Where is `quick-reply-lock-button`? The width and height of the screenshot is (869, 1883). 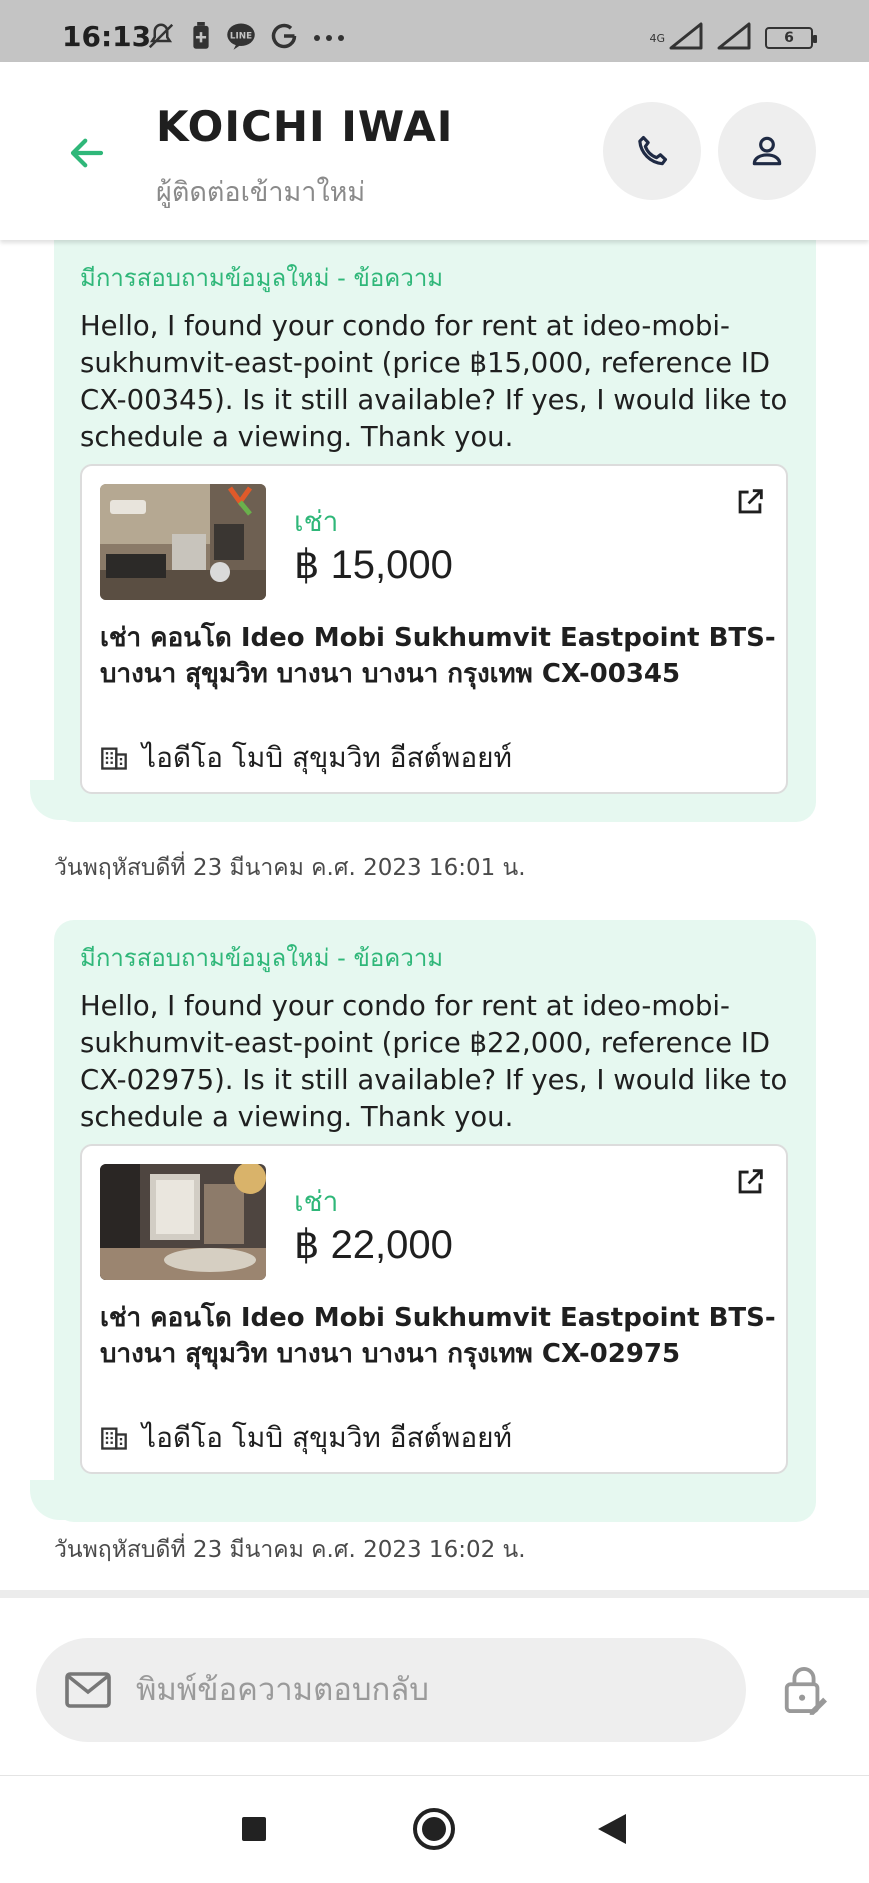 quick-reply-lock-button is located at coordinates (804, 1690).